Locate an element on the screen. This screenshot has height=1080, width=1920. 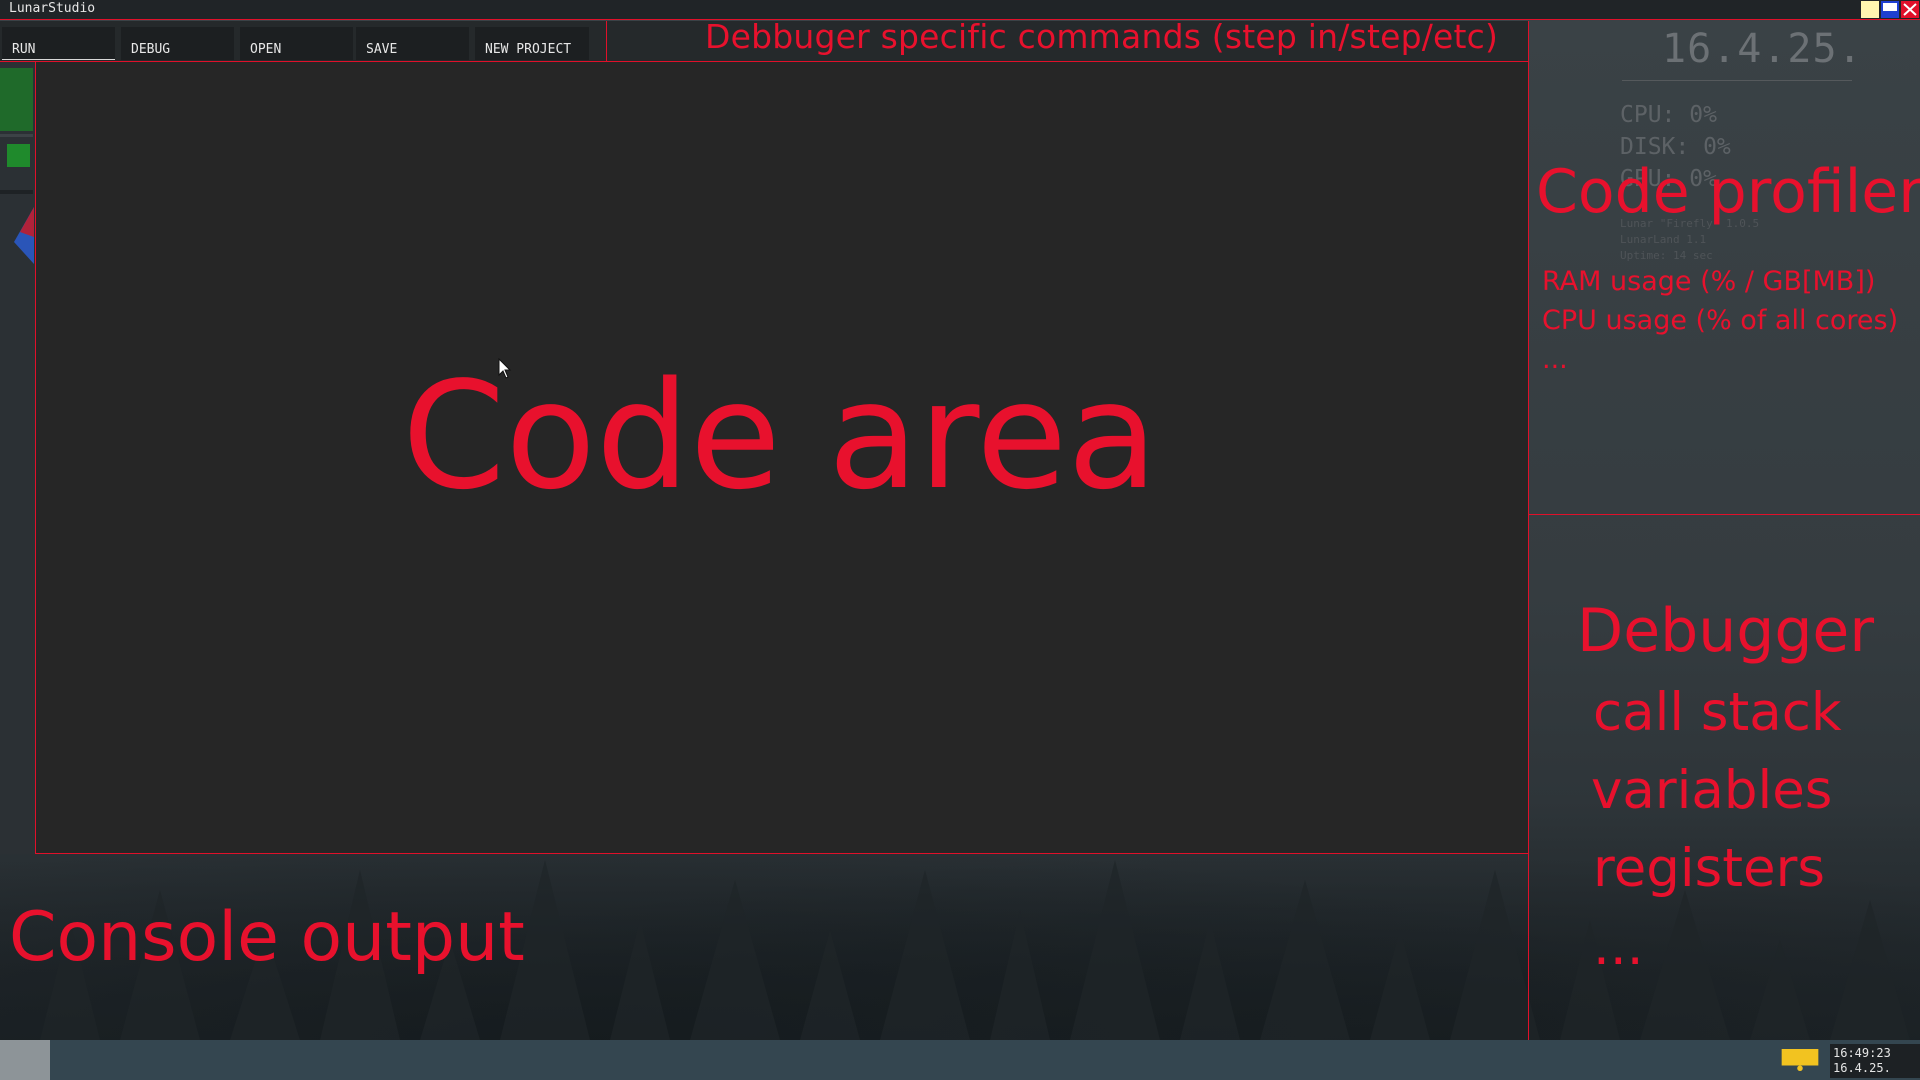
registers-annotation: registers is located at coordinates (1709, 868).